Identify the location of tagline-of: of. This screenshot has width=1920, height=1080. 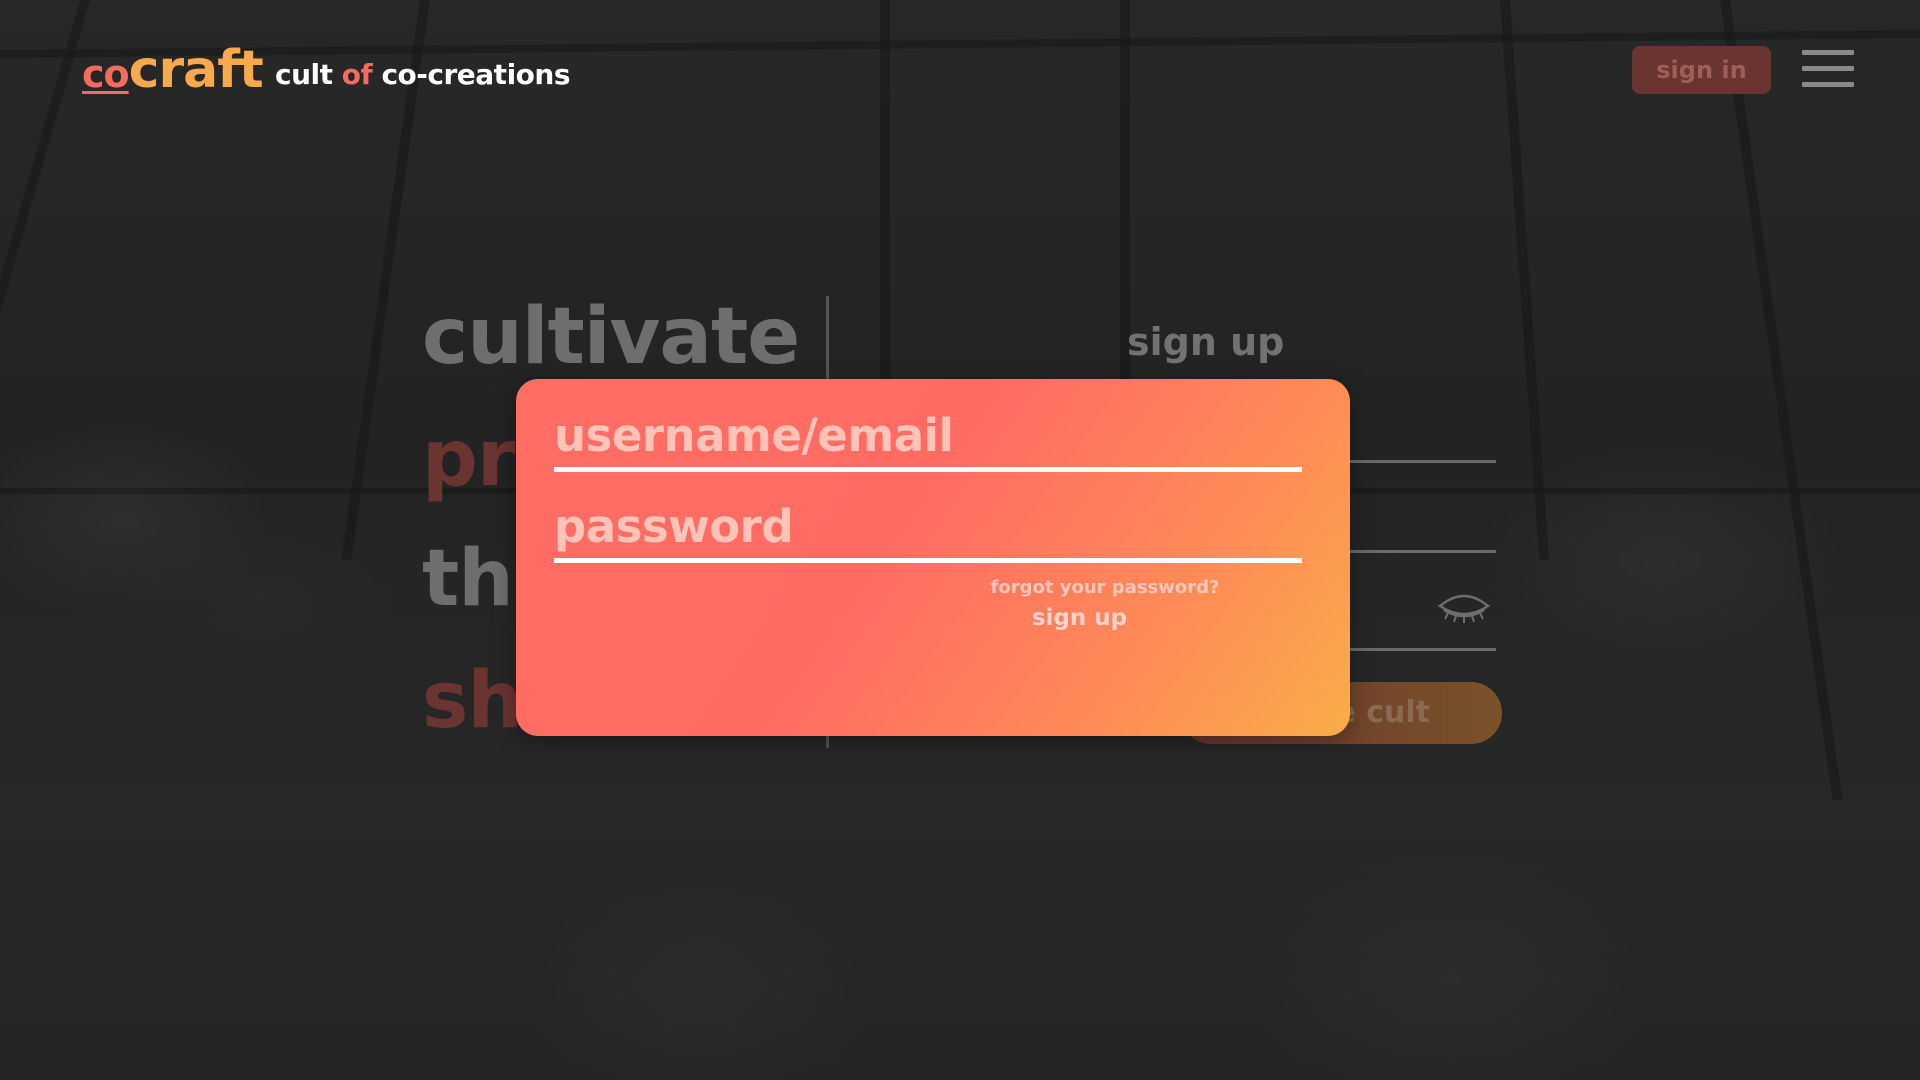
(357, 74).